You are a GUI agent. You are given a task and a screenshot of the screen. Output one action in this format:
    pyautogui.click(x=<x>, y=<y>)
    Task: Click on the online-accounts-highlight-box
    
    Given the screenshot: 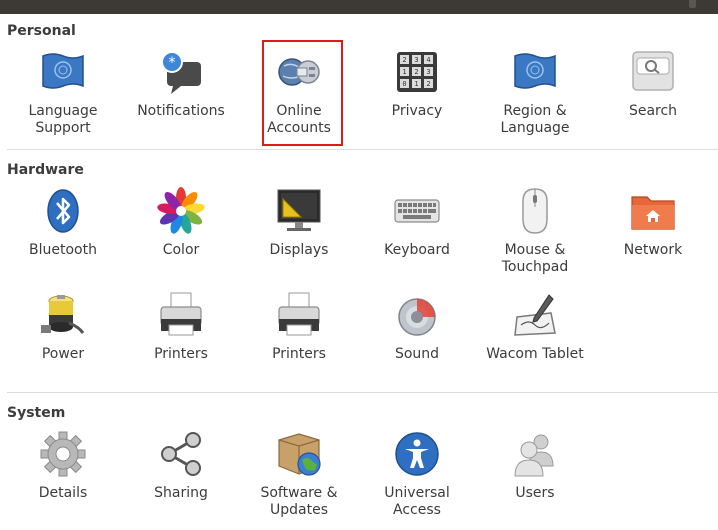 What is the action you would take?
    pyautogui.click(x=302, y=93)
    